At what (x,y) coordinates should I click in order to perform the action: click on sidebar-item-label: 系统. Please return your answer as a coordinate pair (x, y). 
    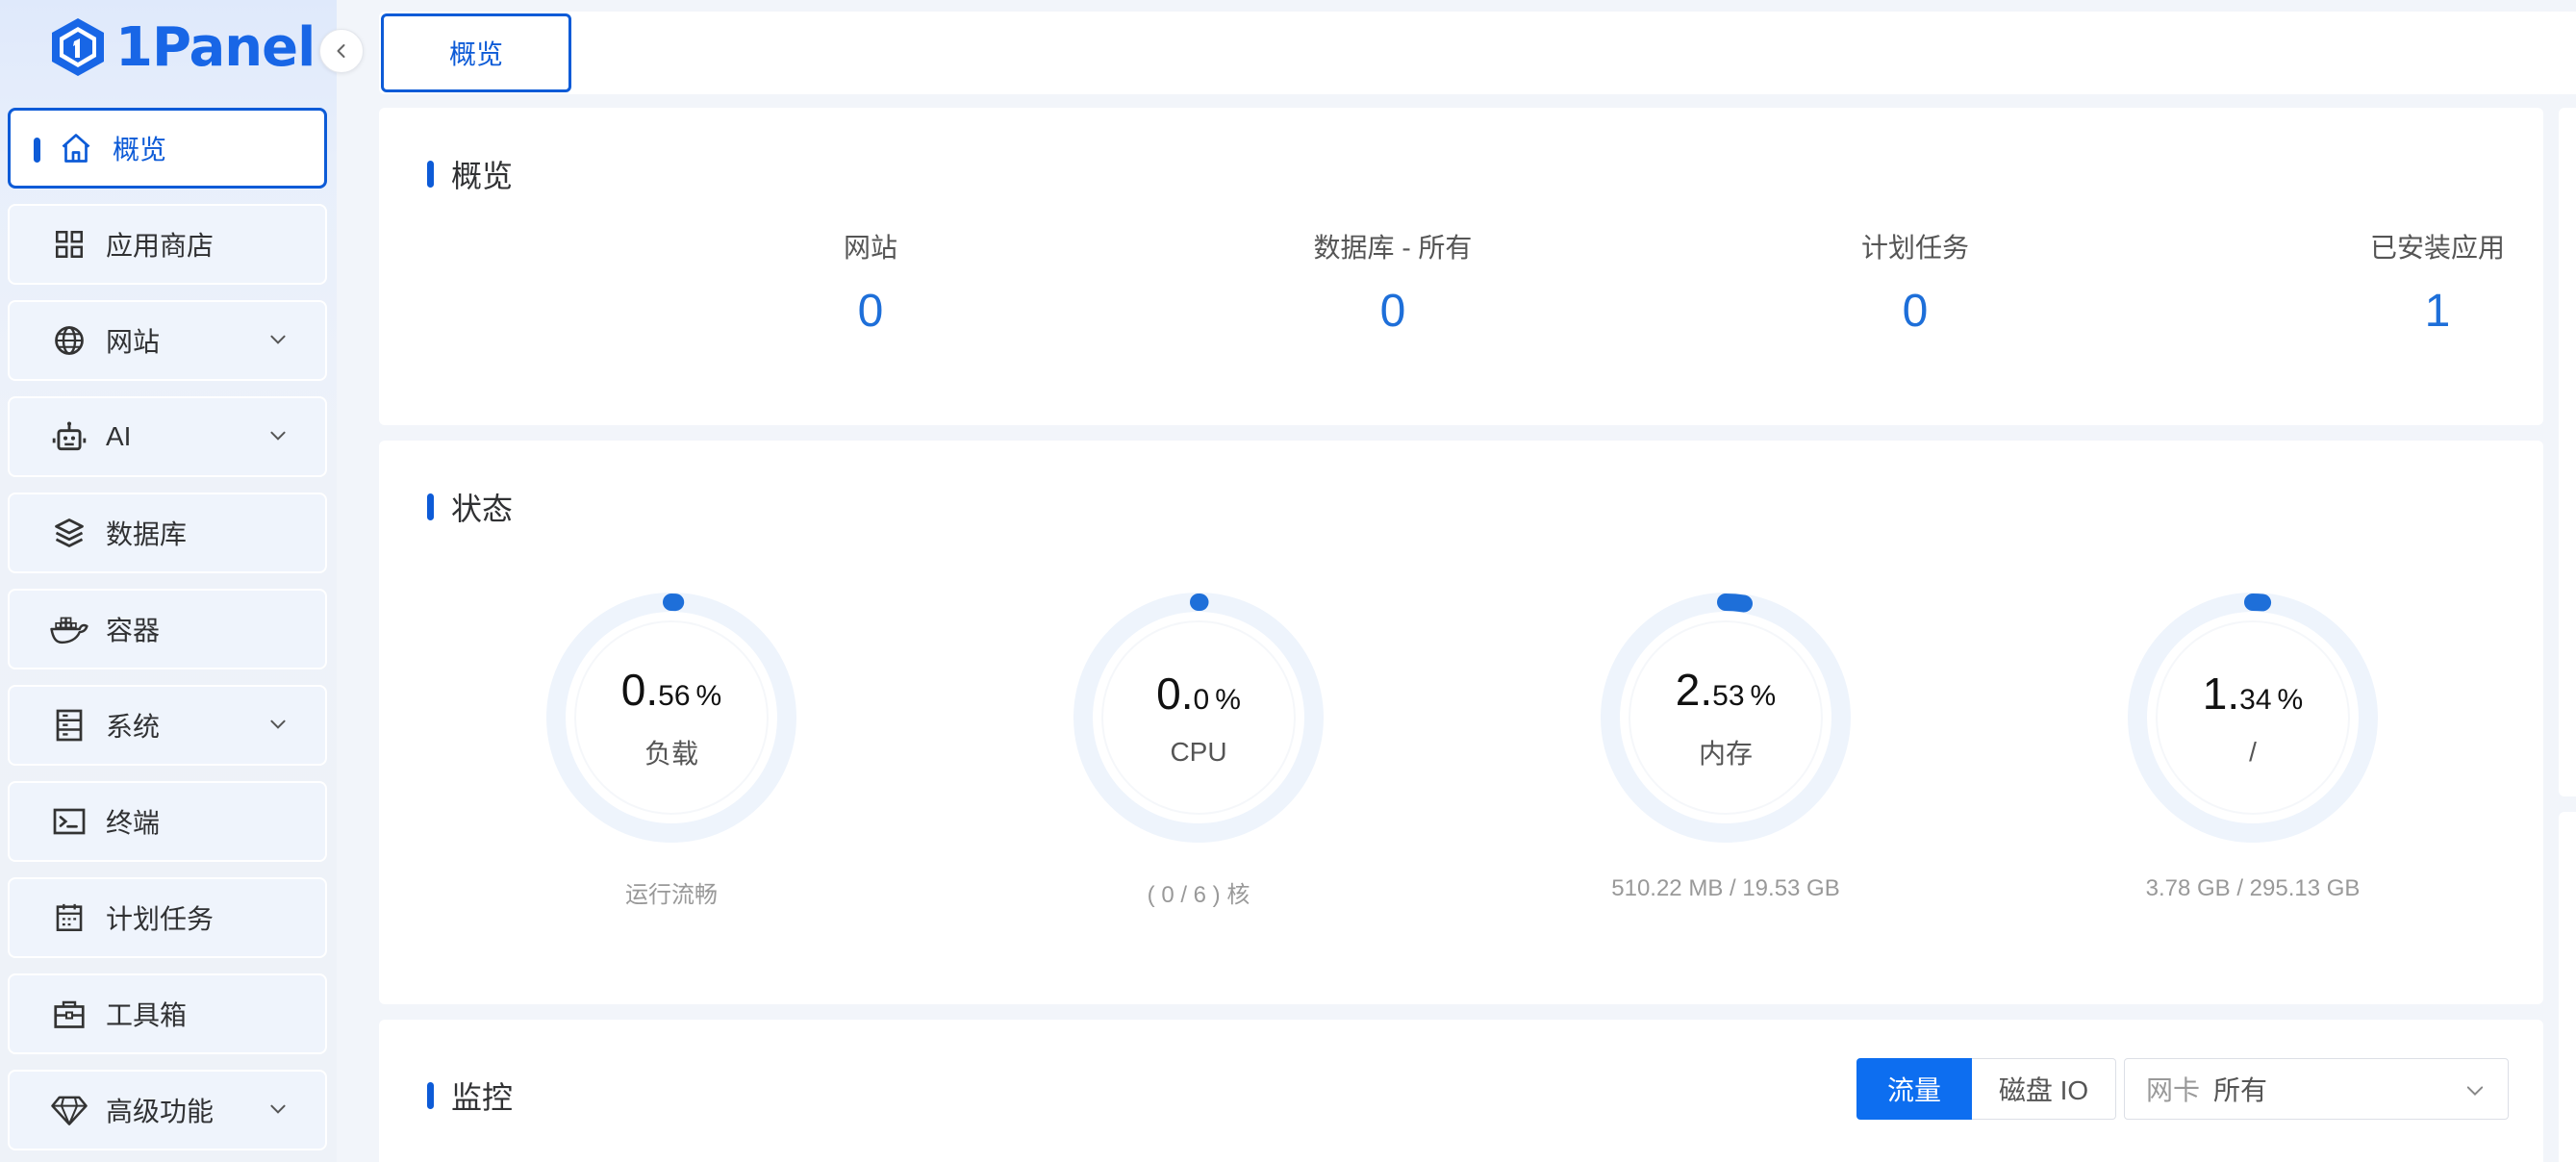
    Looking at the image, I should click on (133, 727).